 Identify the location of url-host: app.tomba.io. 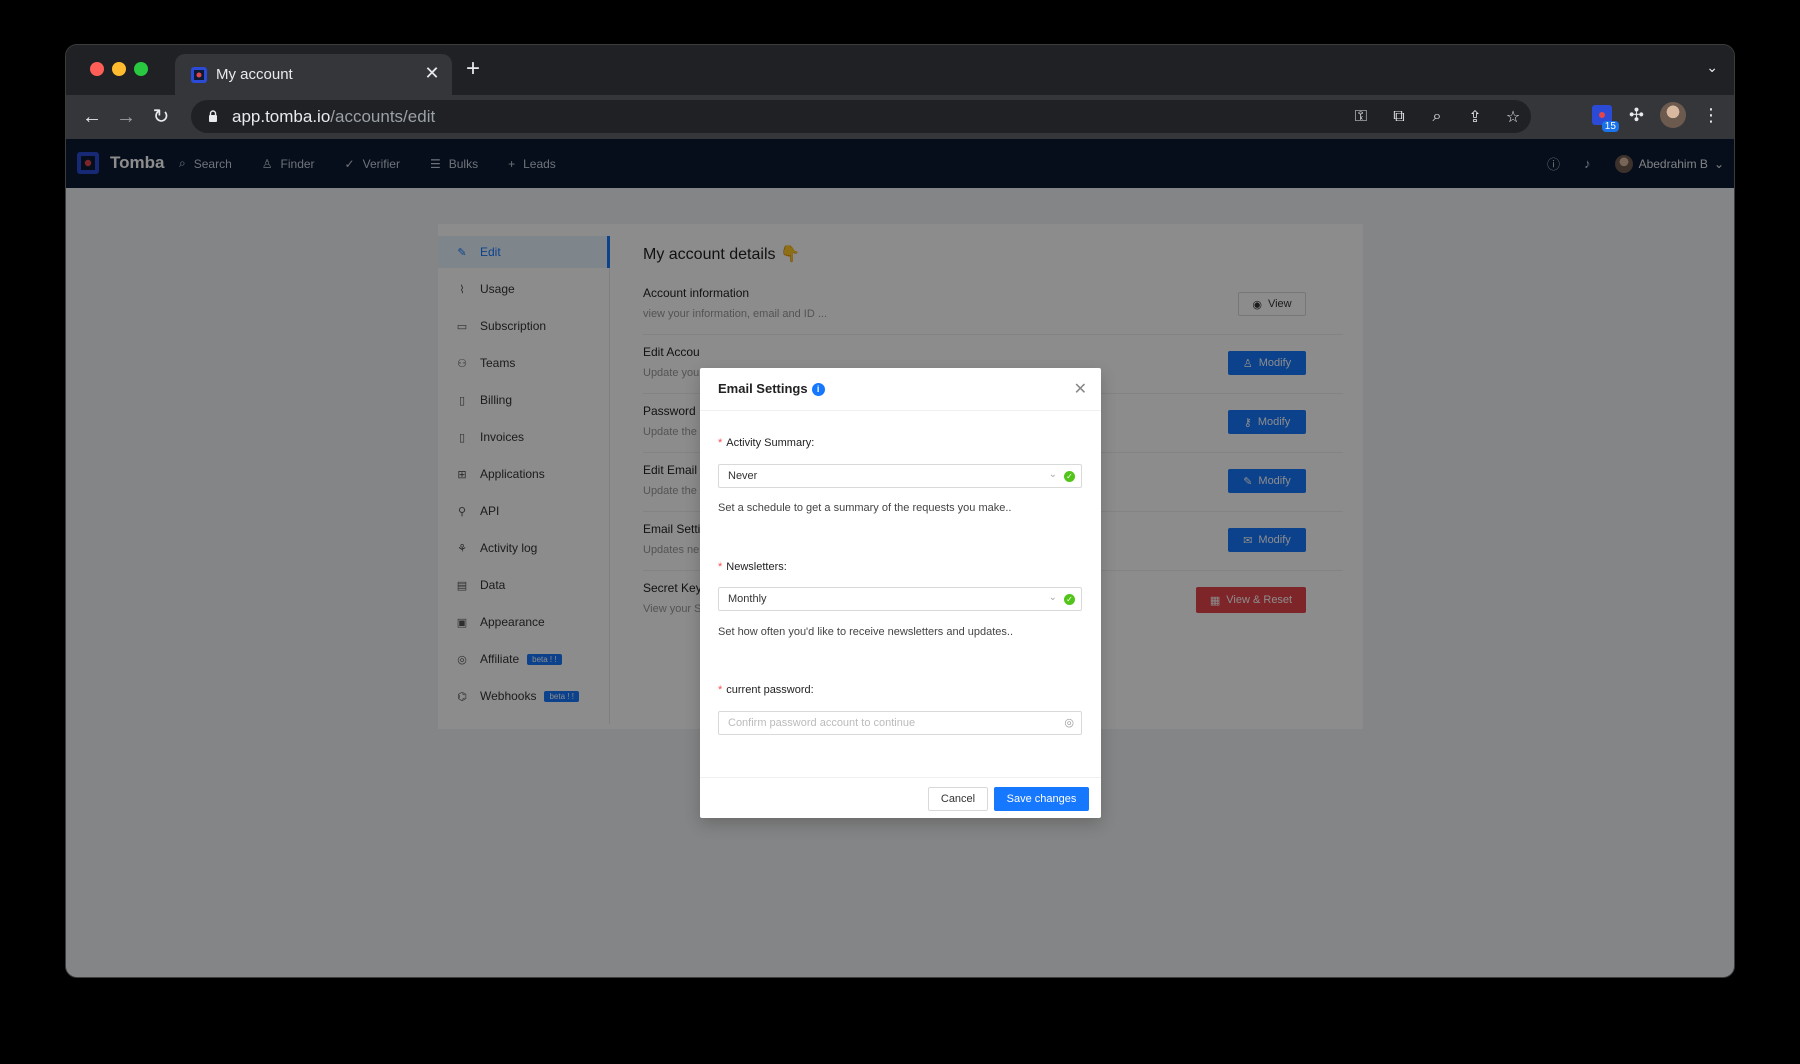
(281, 116).